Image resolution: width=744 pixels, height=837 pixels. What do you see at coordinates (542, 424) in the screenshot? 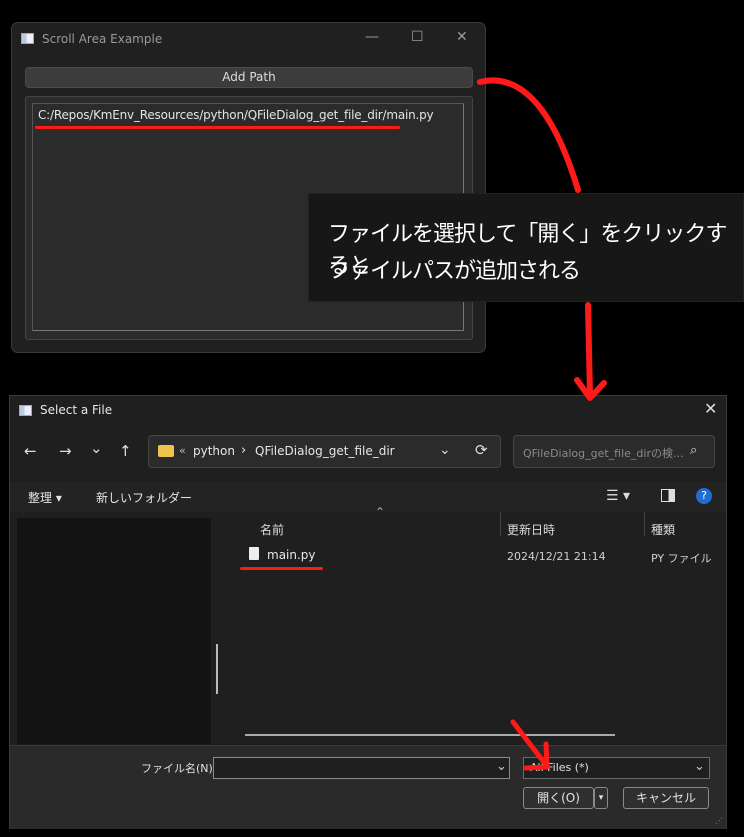
I see `annotation-arrows` at bounding box center [542, 424].